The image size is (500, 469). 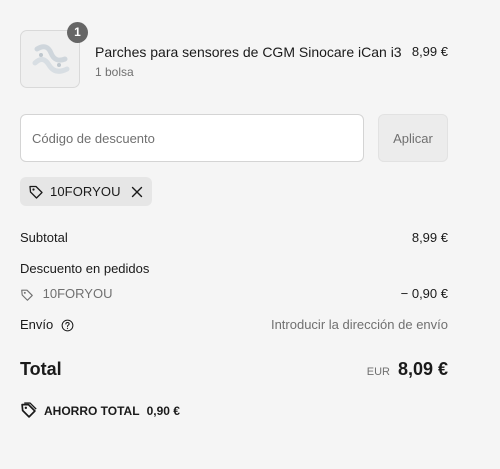 I want to click on discount-code-label: 10FORYOU, so click(x=77, y=293).